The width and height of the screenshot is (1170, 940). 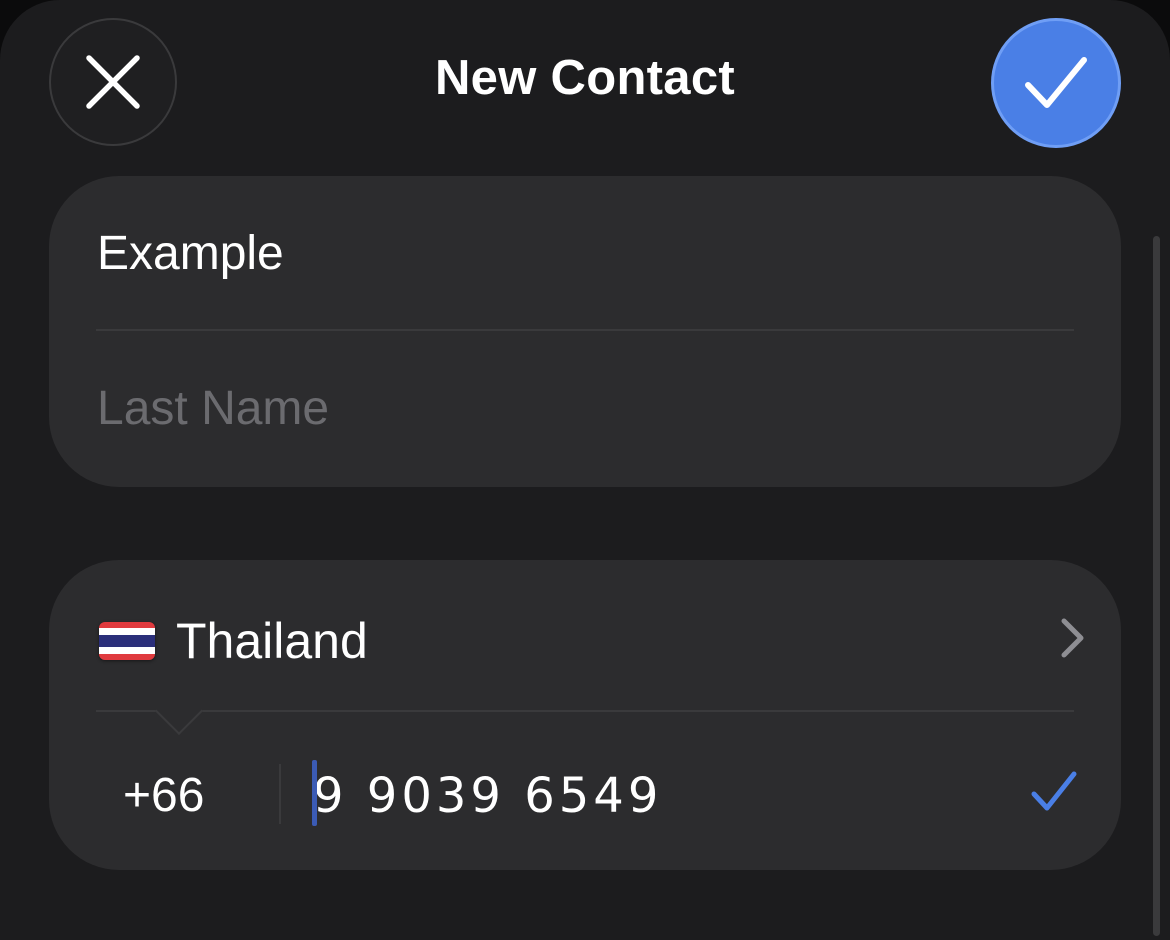 I want to click on close-button, so click(x=113, y=82).